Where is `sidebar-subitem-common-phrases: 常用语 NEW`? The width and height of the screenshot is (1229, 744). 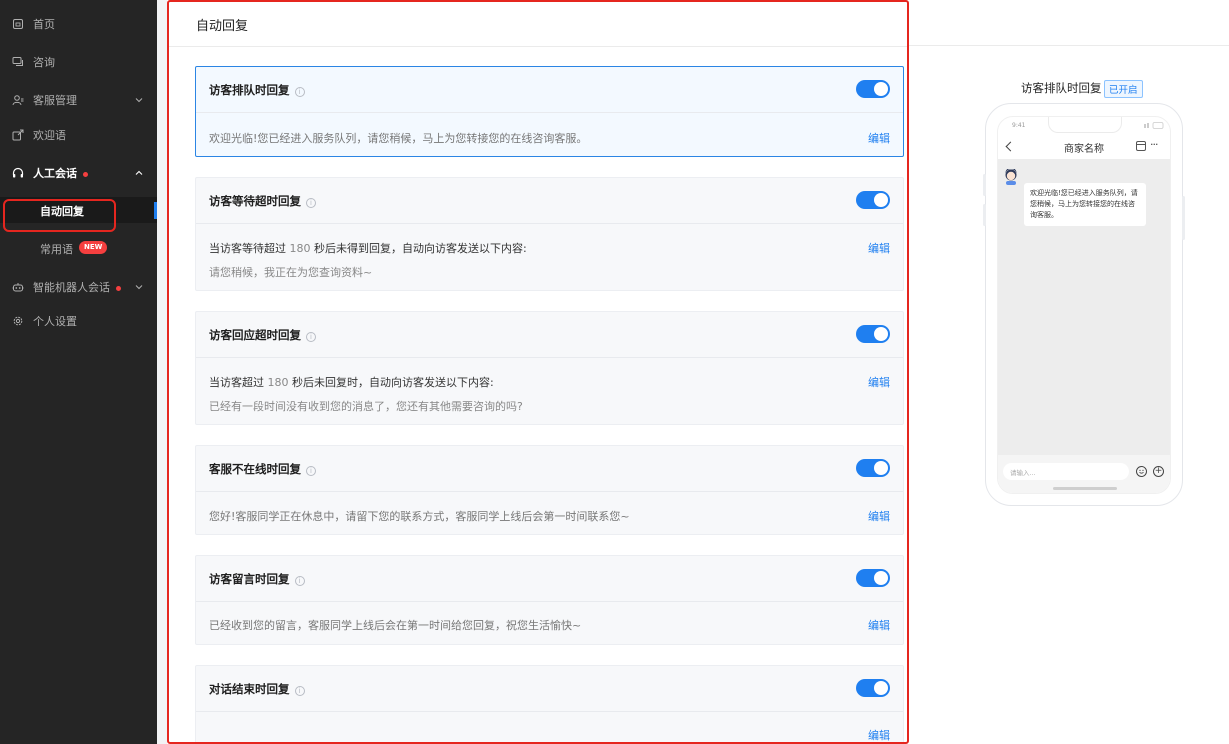 sidebar-subitem-common-phrases: 常用语 NEW is located at coordinates (78, 248).